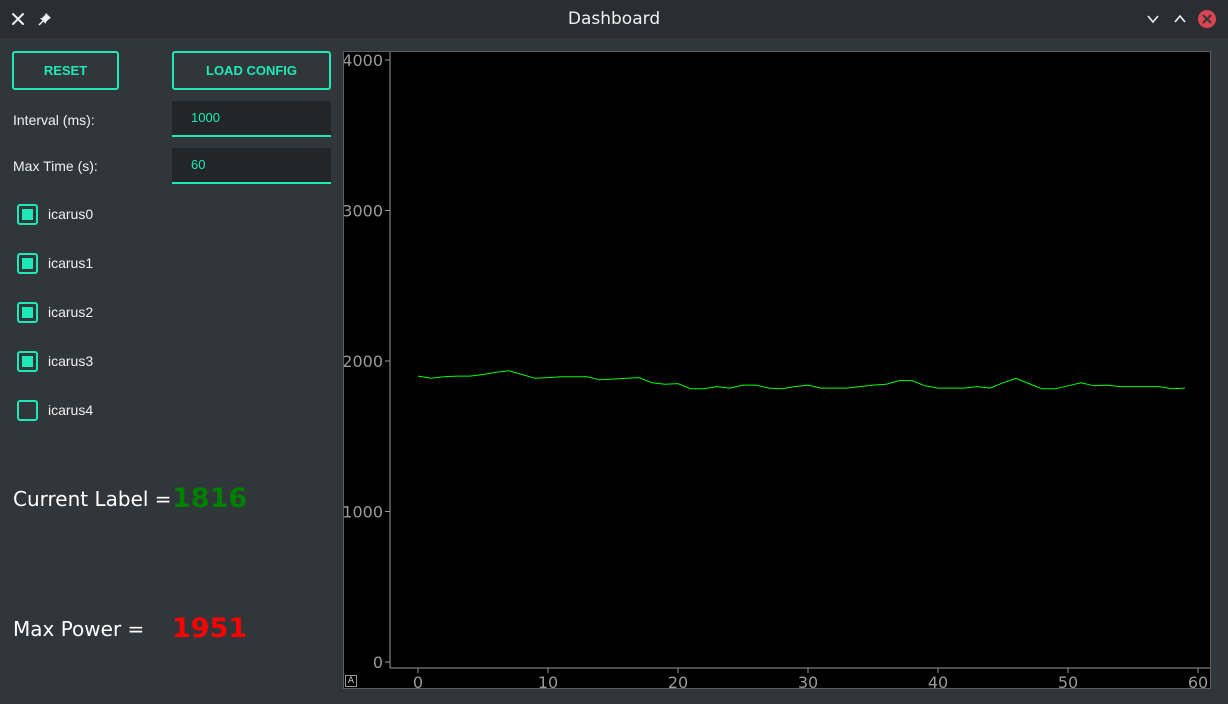 This screenshot has width=1228, height=704. What do you see at coordinates (351, 681) in the screenshot?
I see `auto-range-button: A` at bounding box center [351, 681].